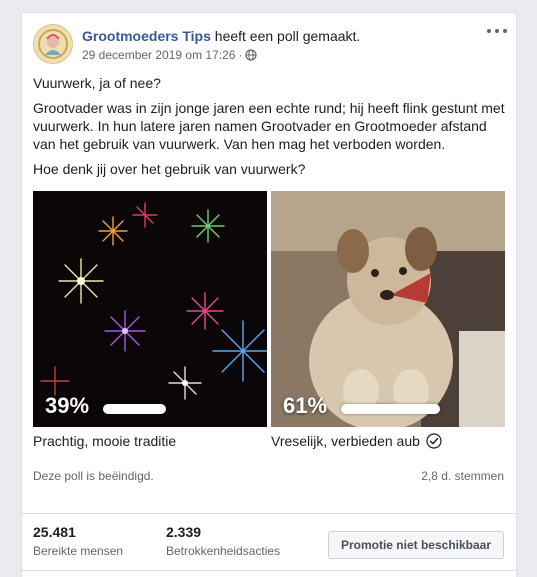 Image resolution: width=537 pixels, height=577 pixels. I want to click on poll-option-text: Prachtig, mooie traditie, so click(105, 441).